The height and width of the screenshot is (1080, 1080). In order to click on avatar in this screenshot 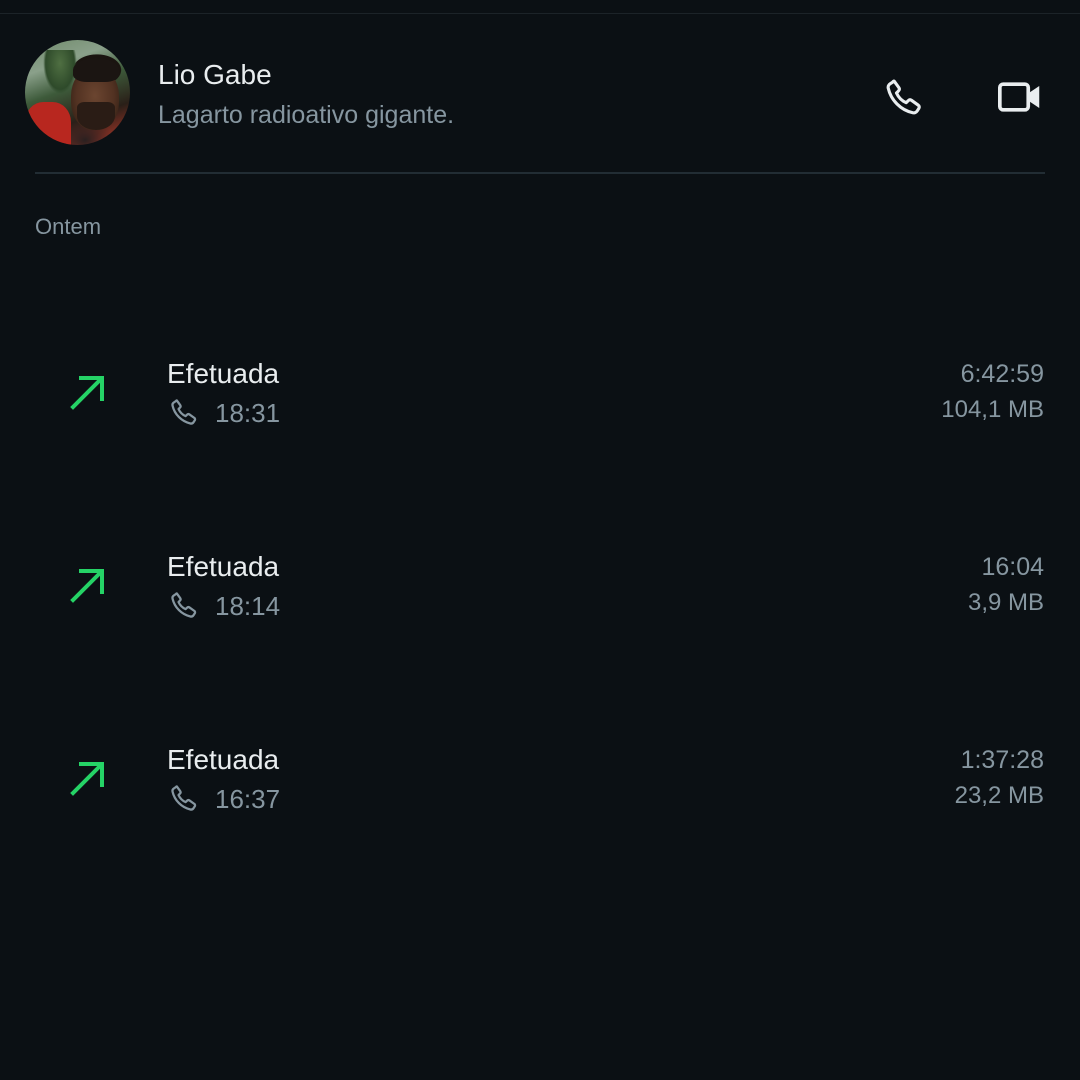, I will do `click(77, 92)`.